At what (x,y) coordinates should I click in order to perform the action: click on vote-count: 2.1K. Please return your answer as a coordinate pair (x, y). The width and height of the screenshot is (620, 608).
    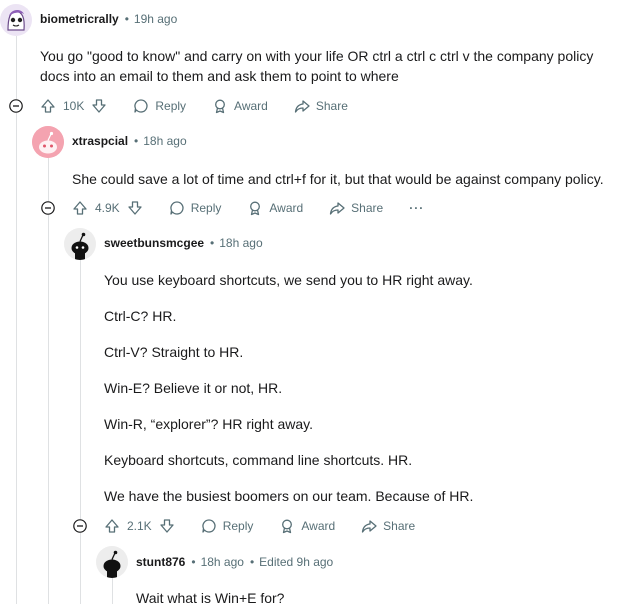
    Looking at the image, I should click on (139, 526).